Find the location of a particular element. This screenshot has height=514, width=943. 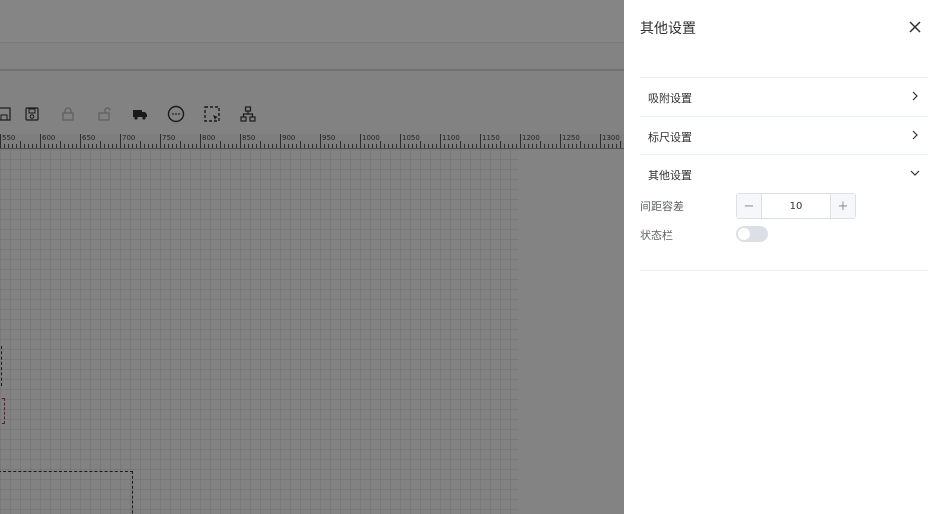

section-label: 标尺设置 is located at coordinates (670, 137).